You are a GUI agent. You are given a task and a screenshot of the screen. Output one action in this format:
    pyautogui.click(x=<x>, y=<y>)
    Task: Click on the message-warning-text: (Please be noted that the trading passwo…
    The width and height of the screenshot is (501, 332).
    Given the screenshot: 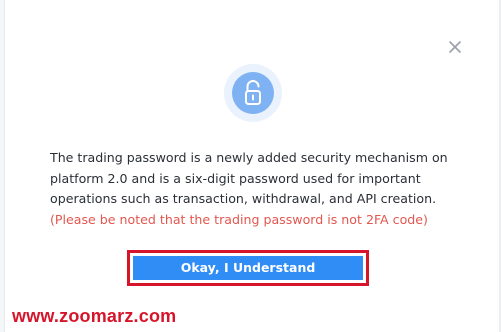 What is the action you would take?
    pyautogui.click(x=239, y=219)
    